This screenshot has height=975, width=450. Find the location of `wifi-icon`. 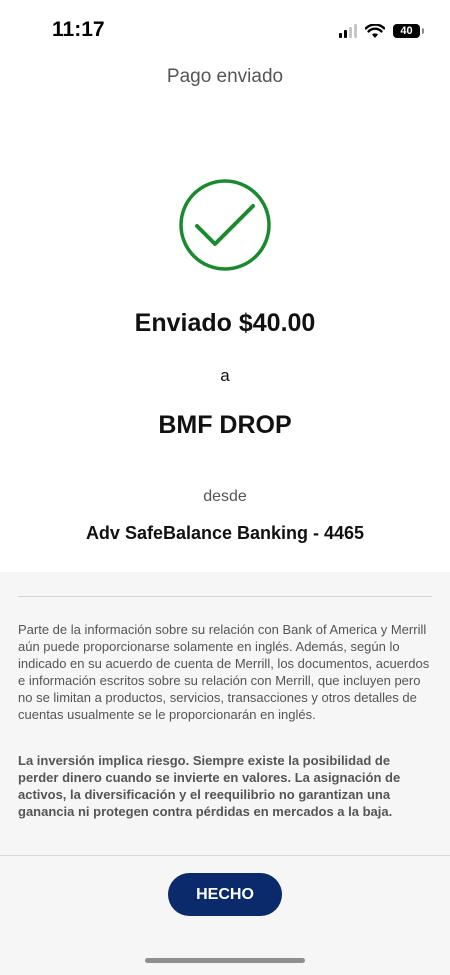

wifi-icon is located at coordinates (375, 30).